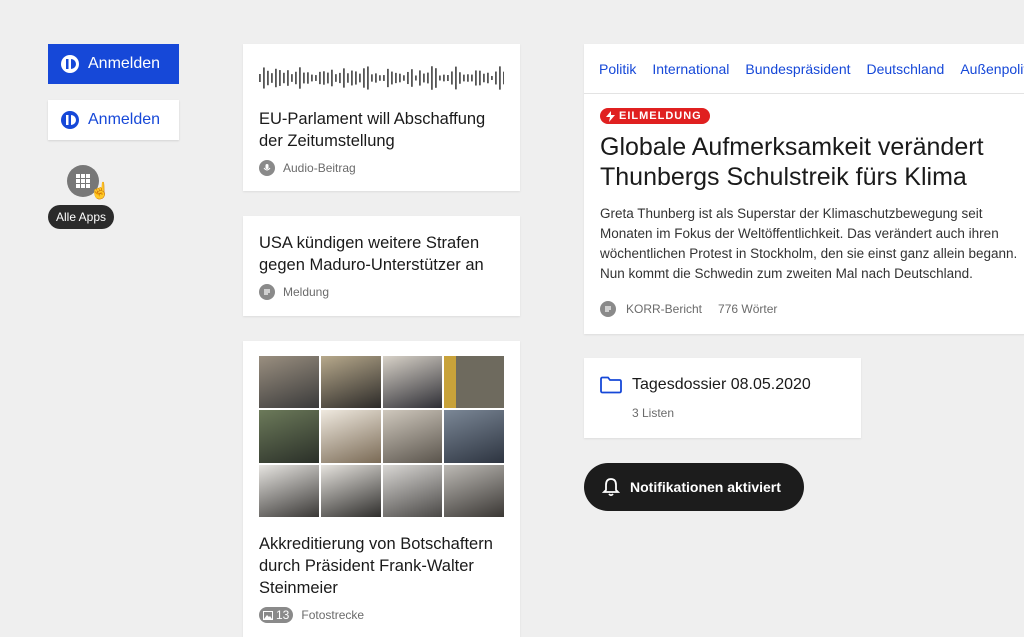 This screenshot has width=1024, height=637. Describe the element at coordinates (267, 168) in the screenshot. I see `microphone-icon` at that location.